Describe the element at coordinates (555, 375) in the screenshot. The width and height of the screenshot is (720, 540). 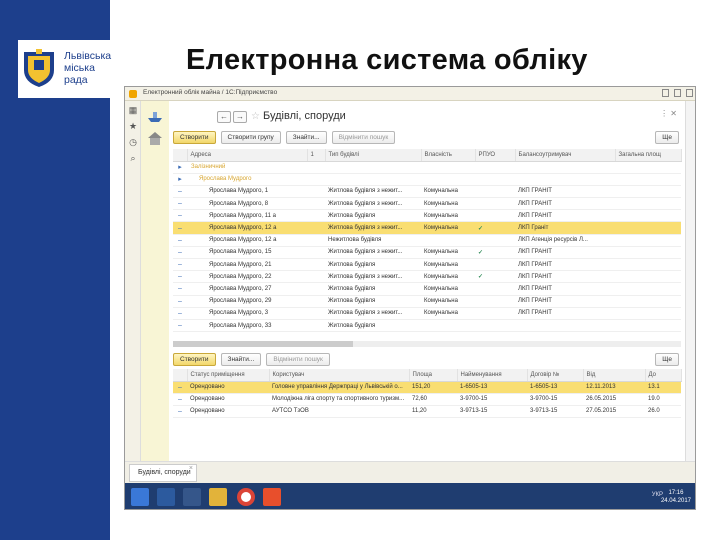
I see `column-header: Договір №` at that location.